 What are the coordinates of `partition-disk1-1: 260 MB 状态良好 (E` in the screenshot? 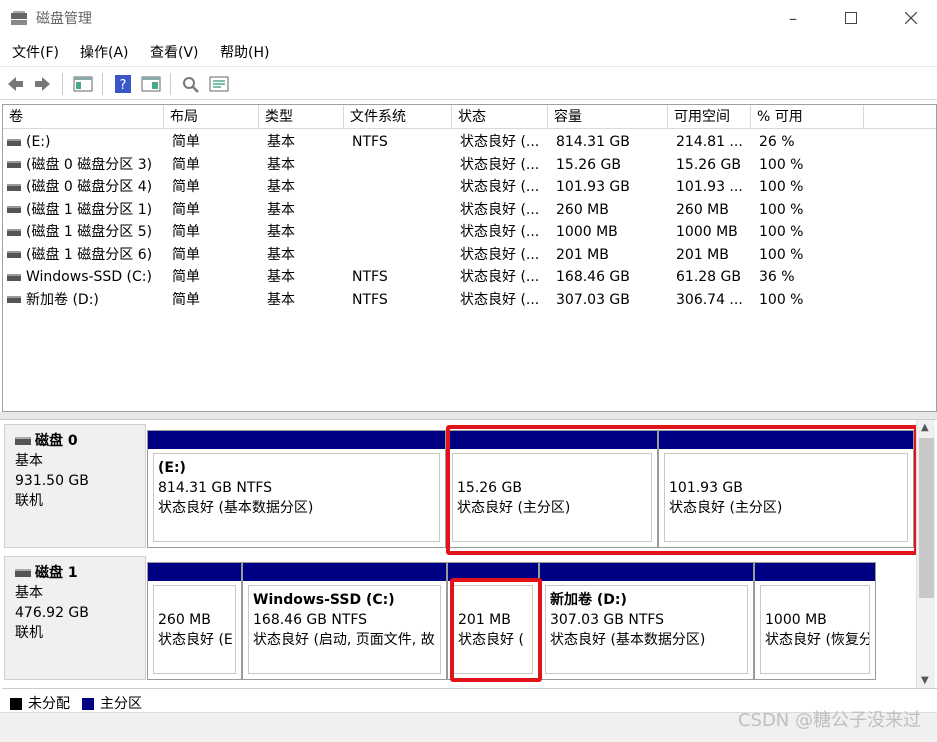 It's located at (194, 621).